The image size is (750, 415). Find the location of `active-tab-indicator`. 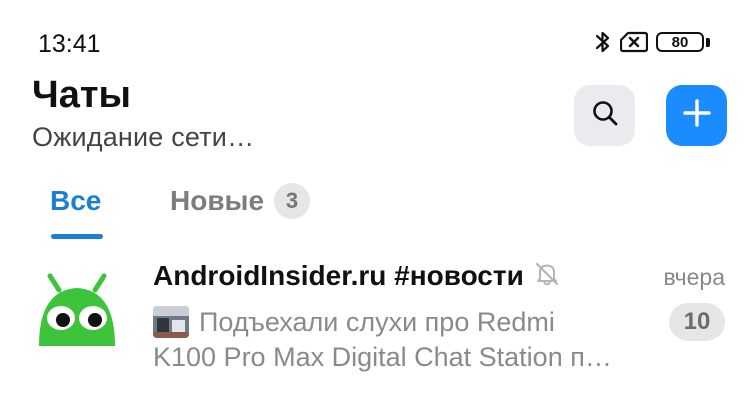

active-tab-indicator is located at coordinates (77, 236).